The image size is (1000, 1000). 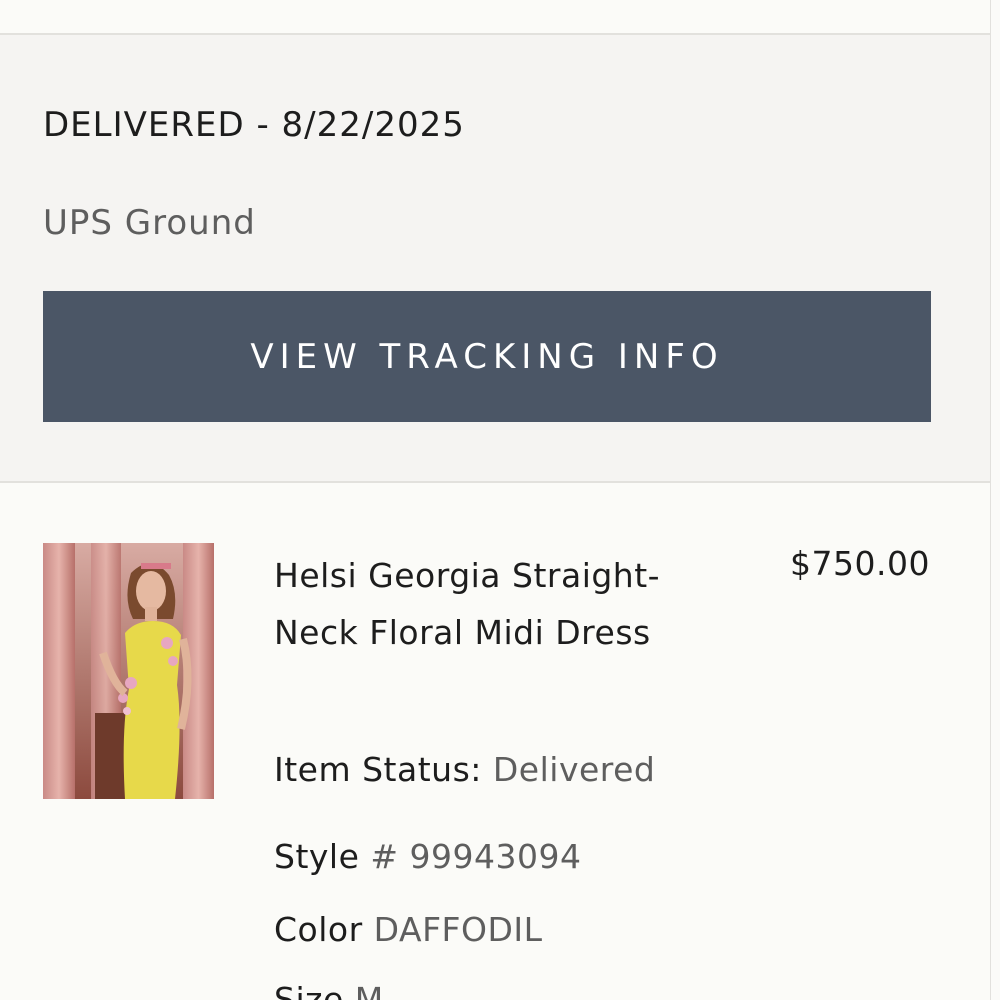 I want to click on dress-photo-icon, so click(x=128, y=671).